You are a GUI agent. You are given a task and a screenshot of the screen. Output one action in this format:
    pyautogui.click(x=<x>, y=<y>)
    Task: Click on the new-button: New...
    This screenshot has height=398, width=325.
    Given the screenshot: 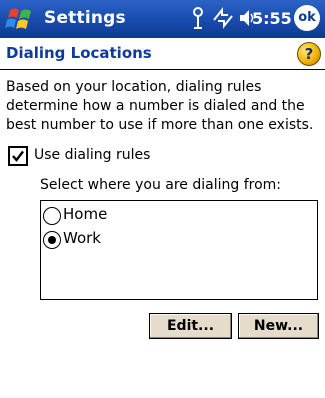 What is the action you would take?
    pyautogui.click(x=278, y=326)
    